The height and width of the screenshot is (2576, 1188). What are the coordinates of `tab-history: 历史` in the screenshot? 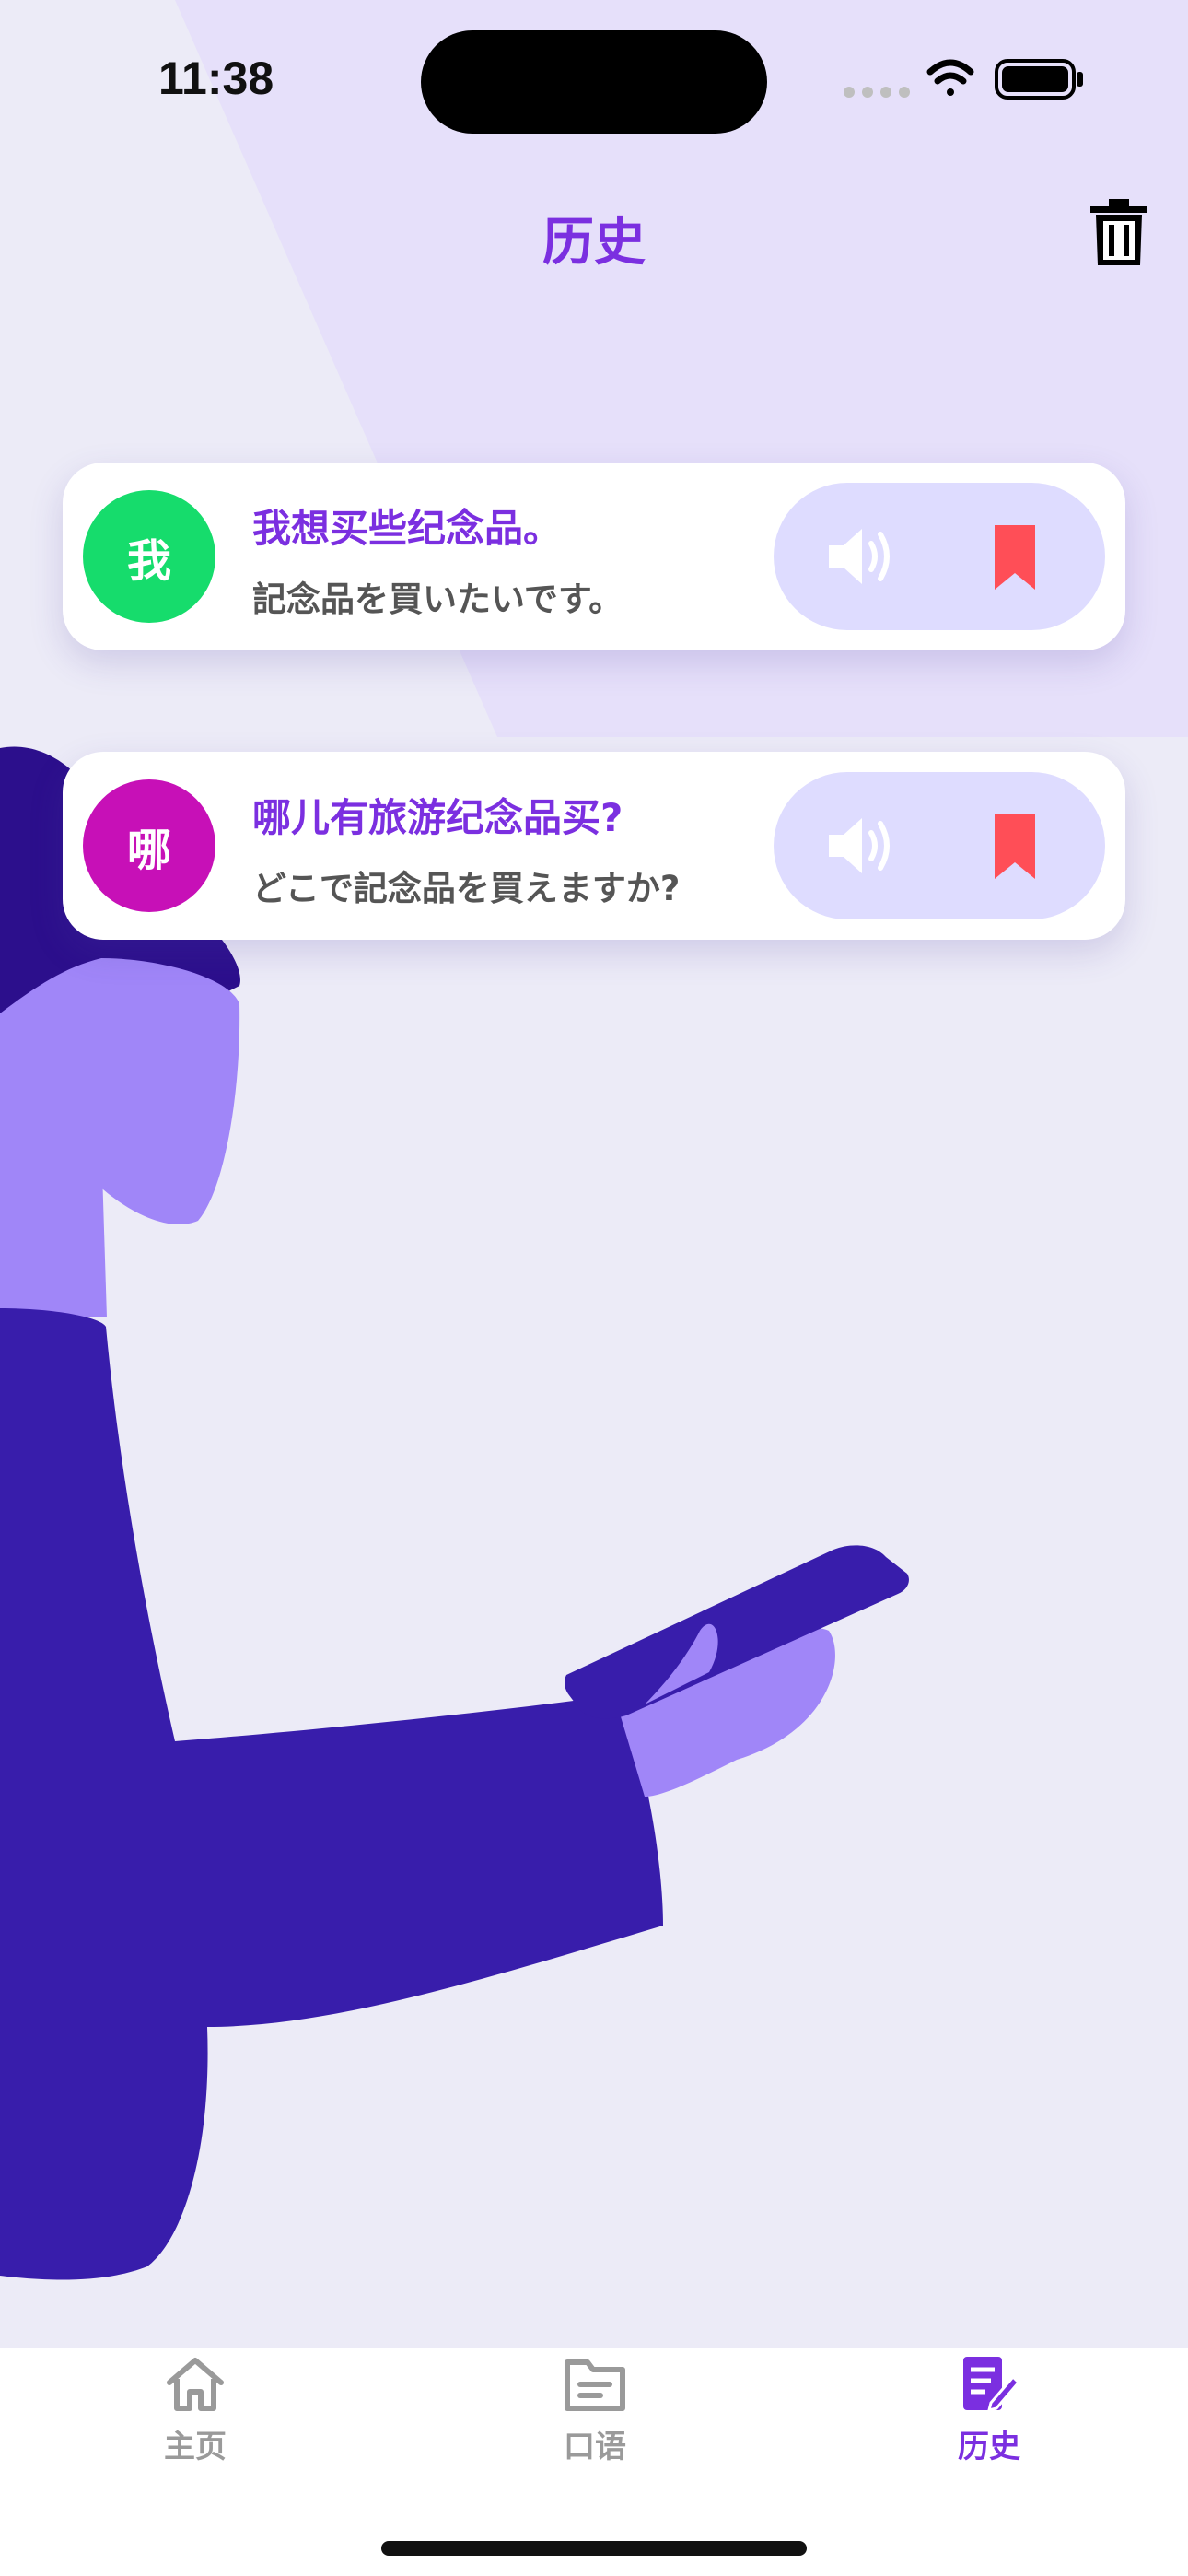 It's located at (989, 2410).